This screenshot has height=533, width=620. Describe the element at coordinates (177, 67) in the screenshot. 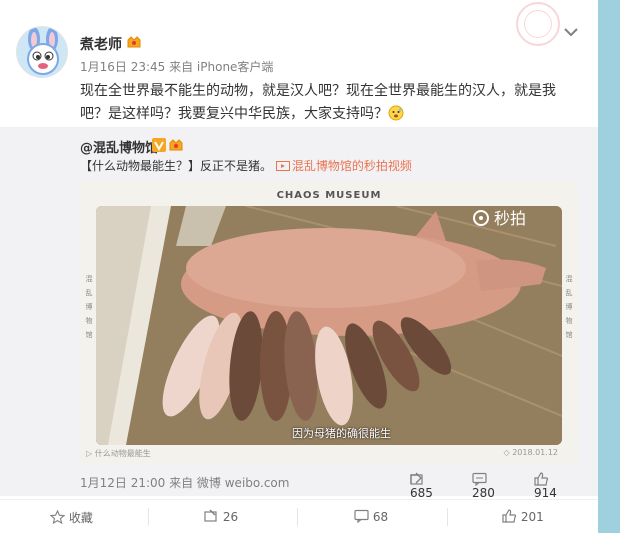

I see `post-meta: 1月16日 23:45 来自 iPhone客户端` at that location.